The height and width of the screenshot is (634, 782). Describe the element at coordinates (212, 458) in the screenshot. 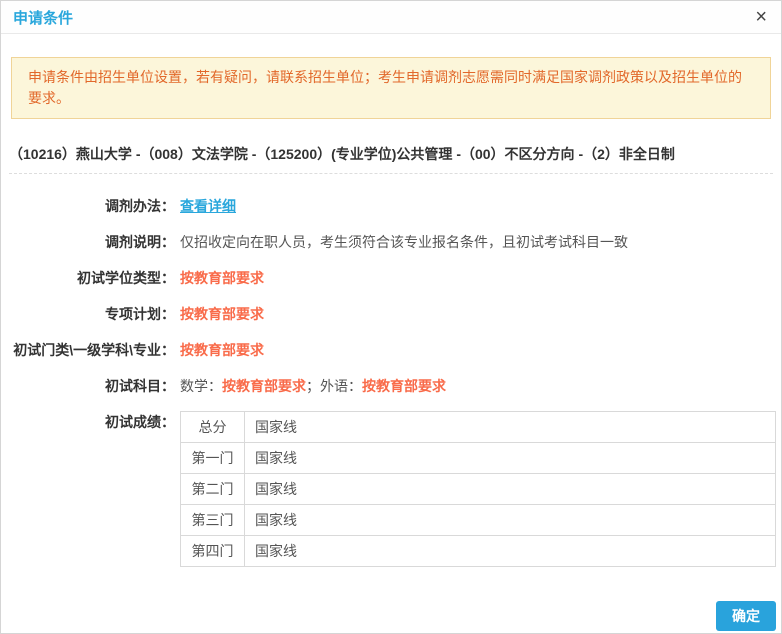

I see `score-subject-cell: 第一门` at that location.